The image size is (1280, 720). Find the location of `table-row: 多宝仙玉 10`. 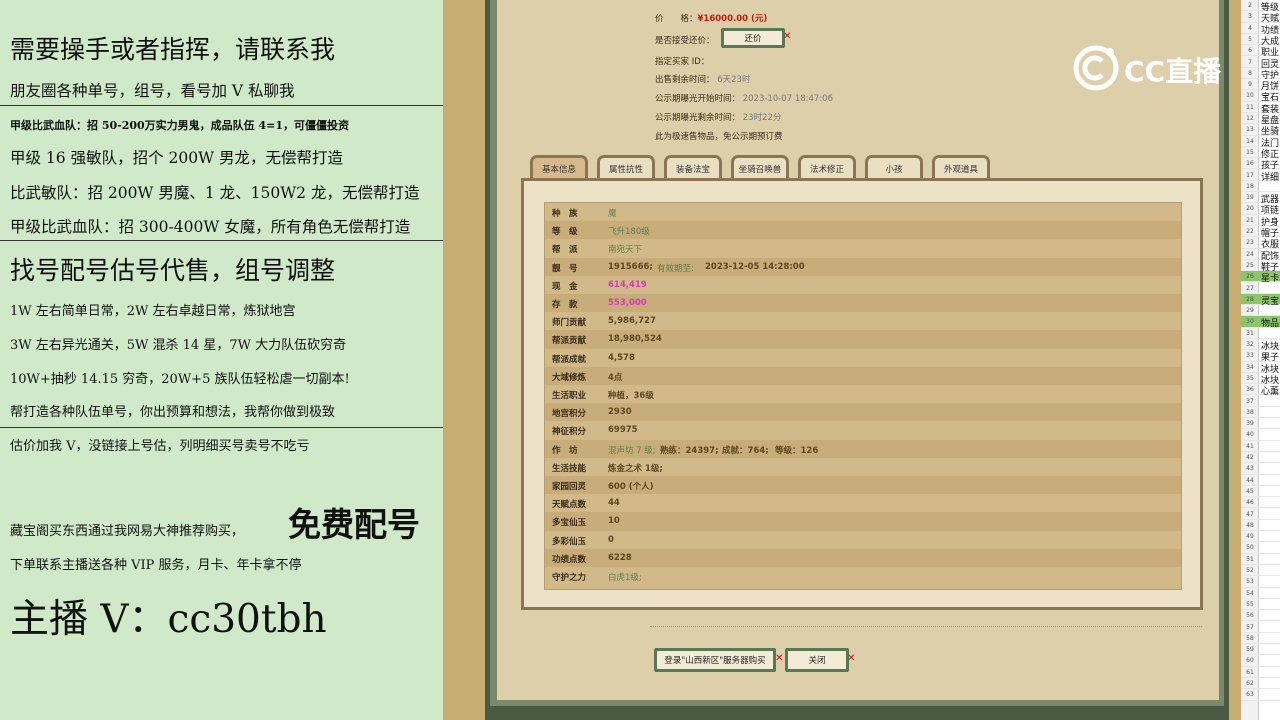

table-row: 多宝仙玉 10 is located at coordinates (863, 521).